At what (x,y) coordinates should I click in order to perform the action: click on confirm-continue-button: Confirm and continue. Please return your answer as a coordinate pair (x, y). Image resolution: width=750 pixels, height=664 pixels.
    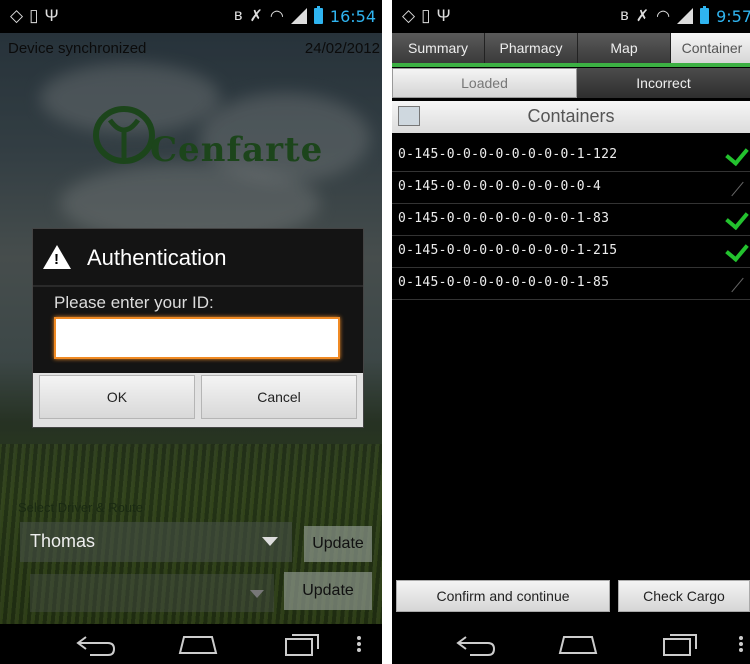
    Looking at the image, I should click on (503, 596).